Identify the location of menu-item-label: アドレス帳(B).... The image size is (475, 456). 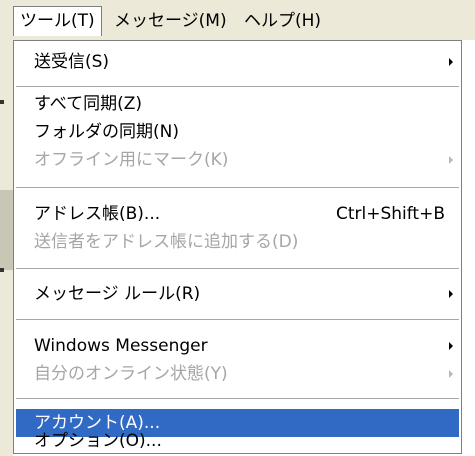
(97, 214).